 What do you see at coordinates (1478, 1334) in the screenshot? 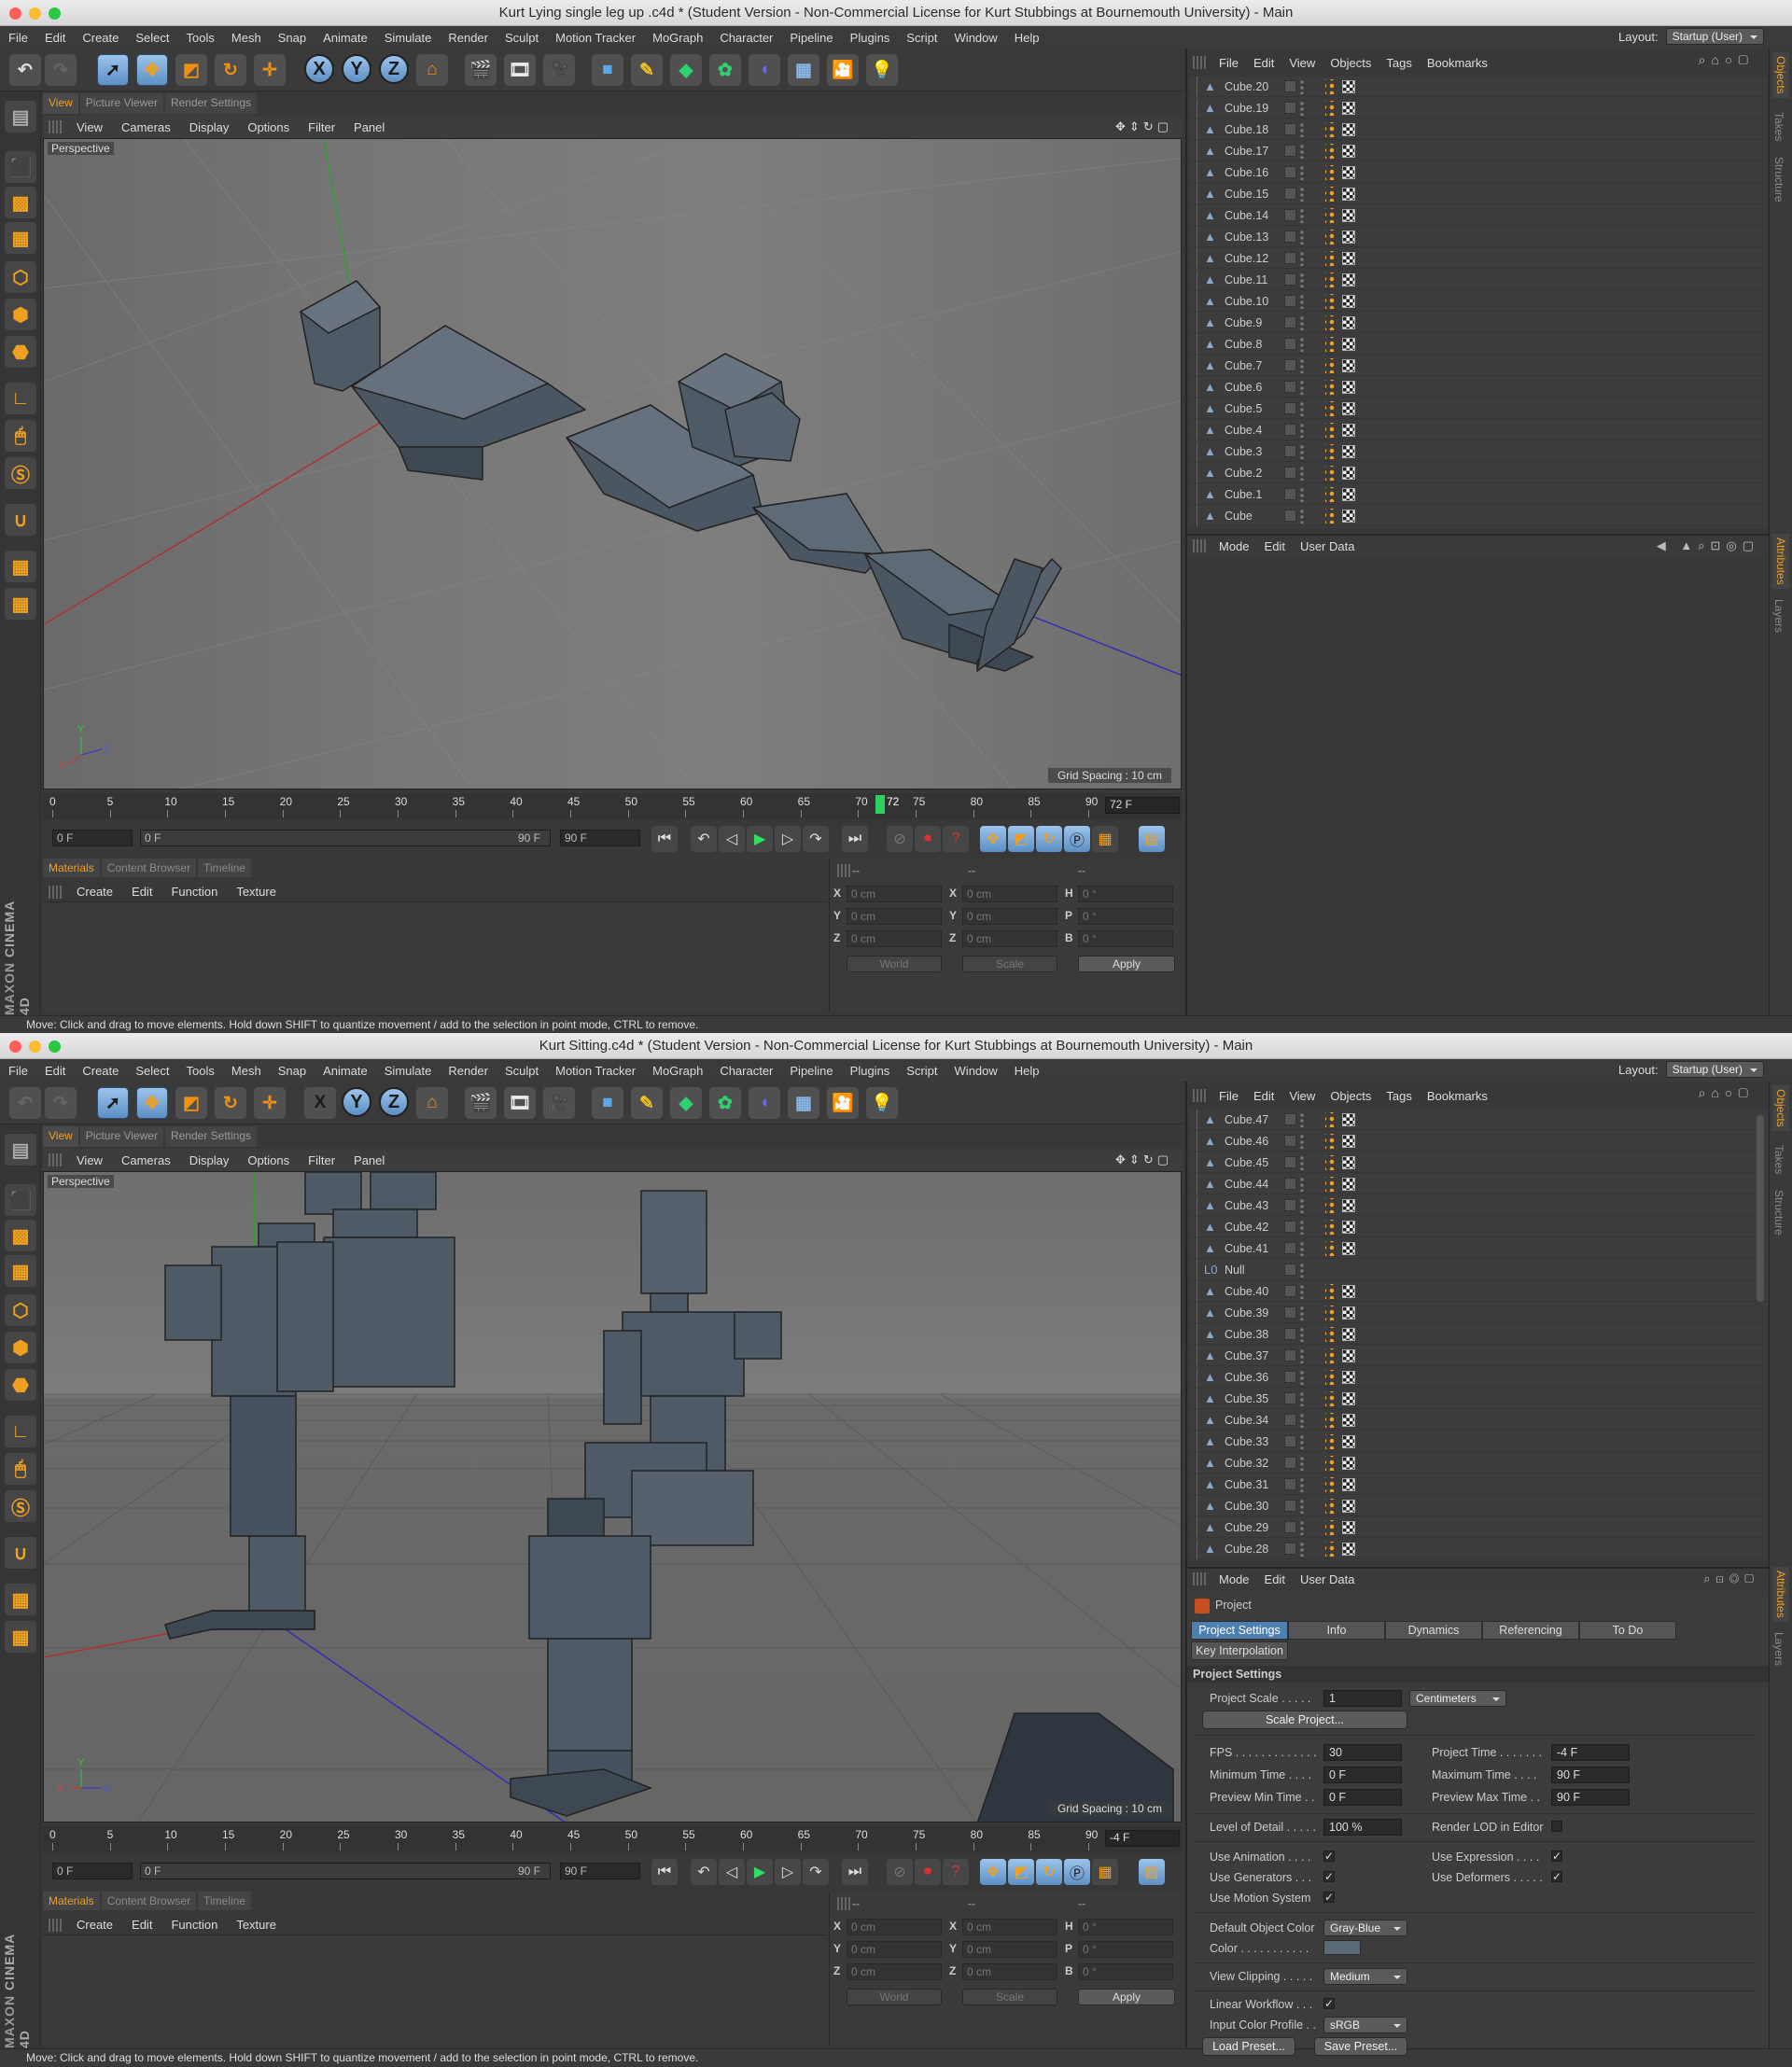
I see `object-list-row: ▲ Cube.38` at bounding box center [1478, 1334].